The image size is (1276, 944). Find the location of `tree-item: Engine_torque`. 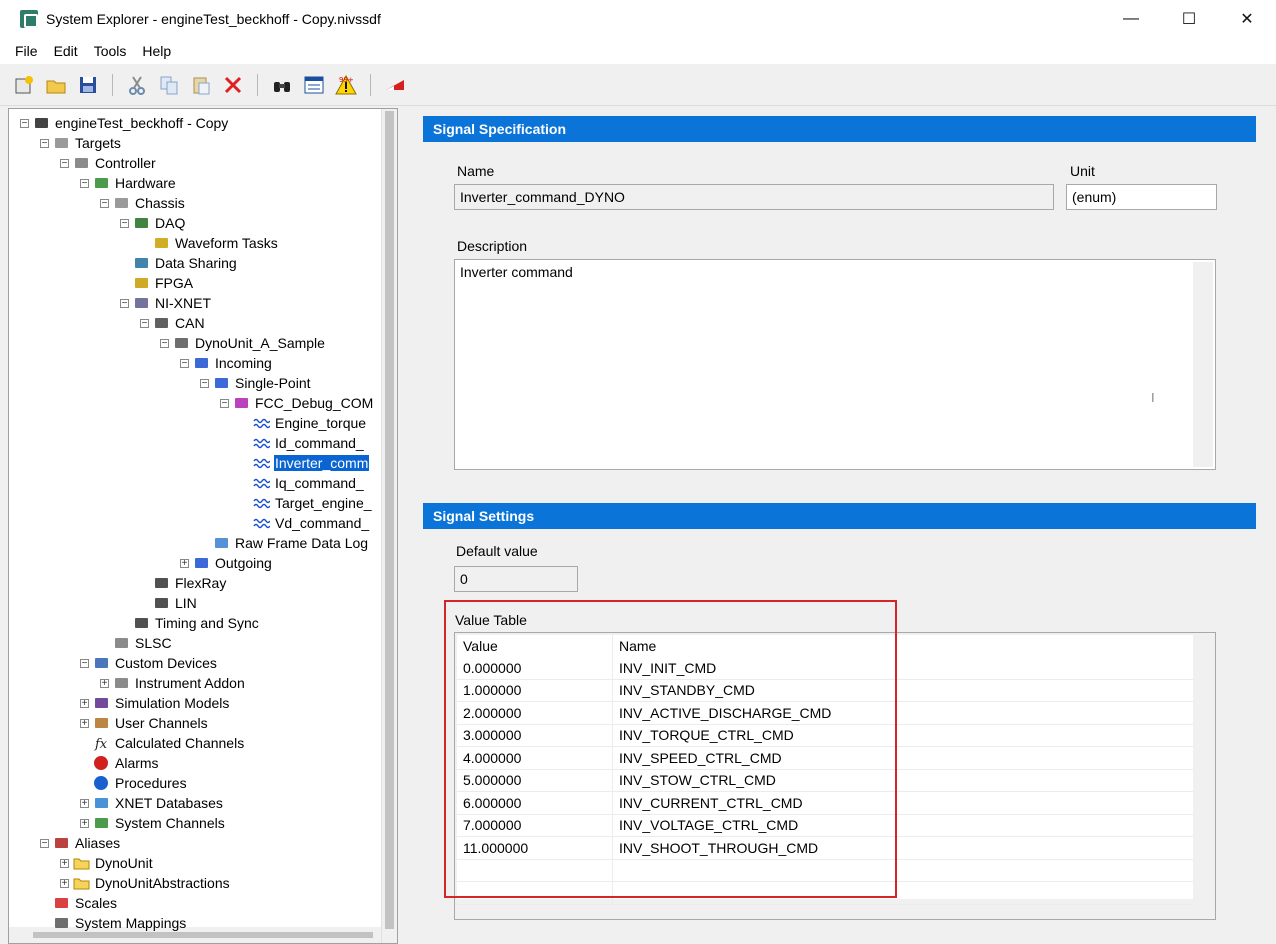

tree-item: Engine_torque is located at coordinates (310, 423).